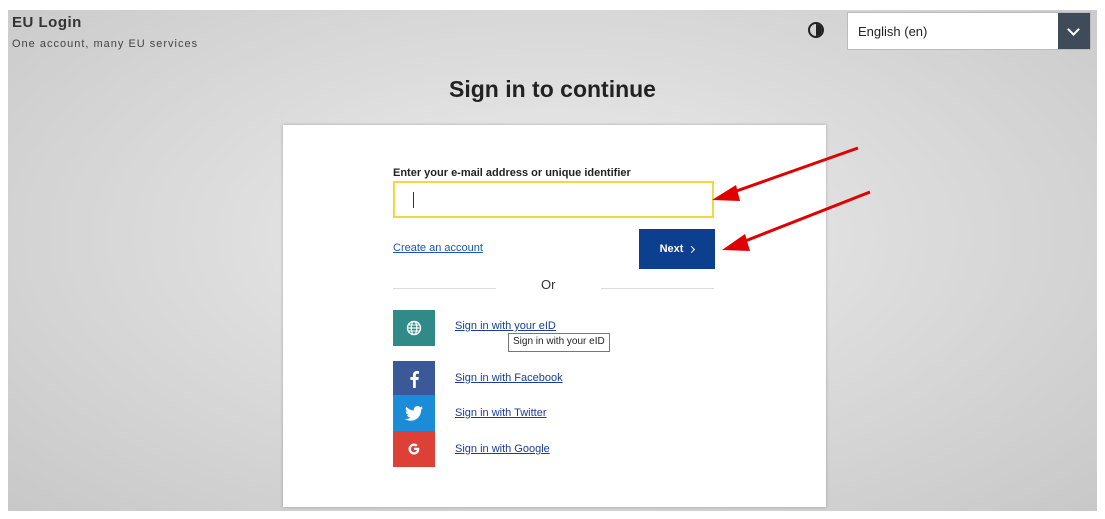  Describe the element at coordinates (105, 44) in the screenshot. I see `app-subtitle: One account, many EU services` at that location.